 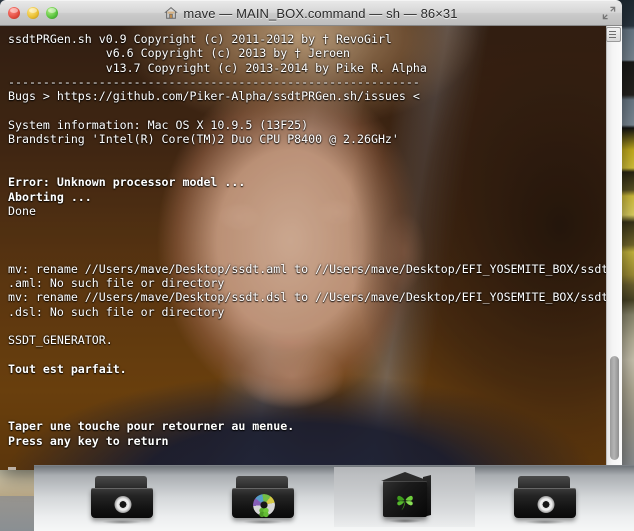 What do you see at coordinates (179, 53) in the screenshot?
I see `terminal-line: v6.6 Copyright (c) 2013 by † Jeroen` at bounding box center [179, 53].